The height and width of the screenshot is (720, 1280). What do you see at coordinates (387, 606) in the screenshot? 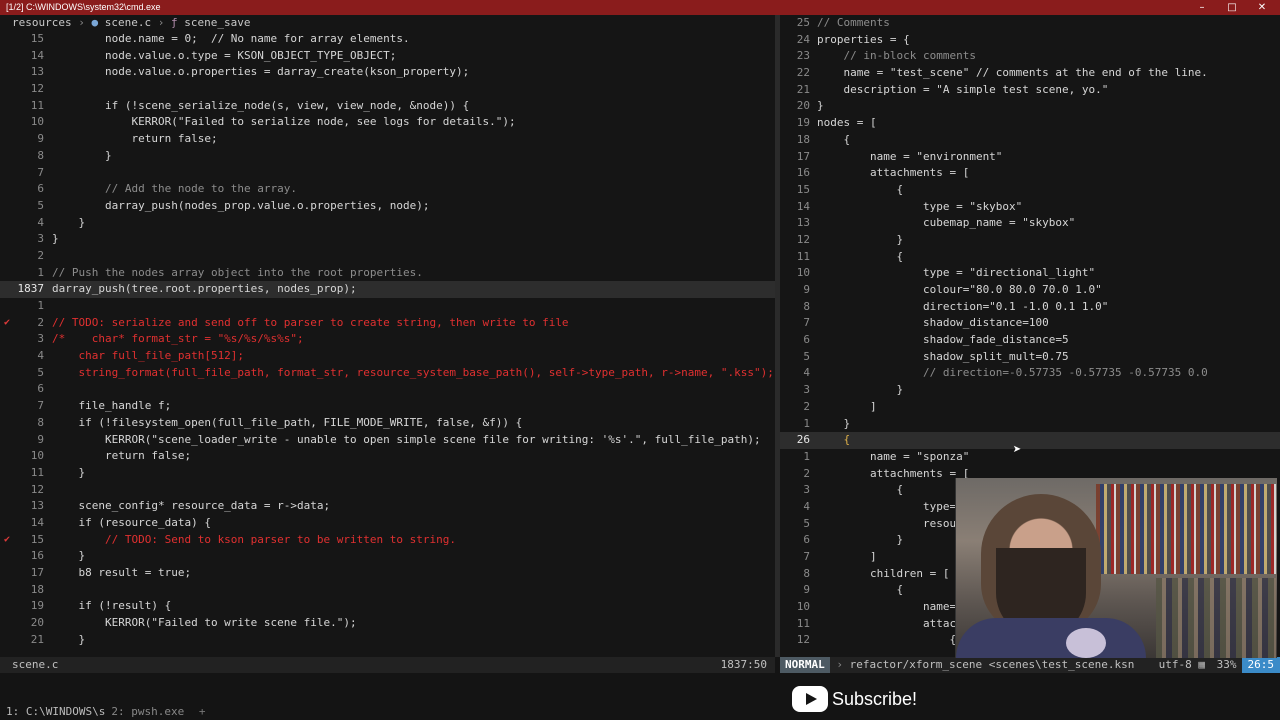
I see `code-line: 19 if (!result) {` at bounding box center [387, 606].